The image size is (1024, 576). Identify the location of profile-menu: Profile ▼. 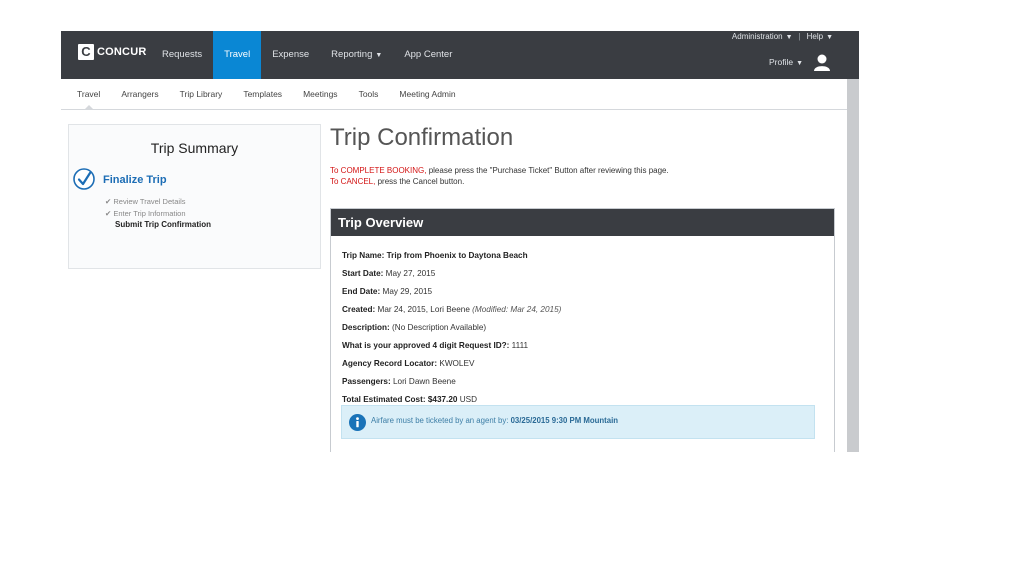
(786, 62).